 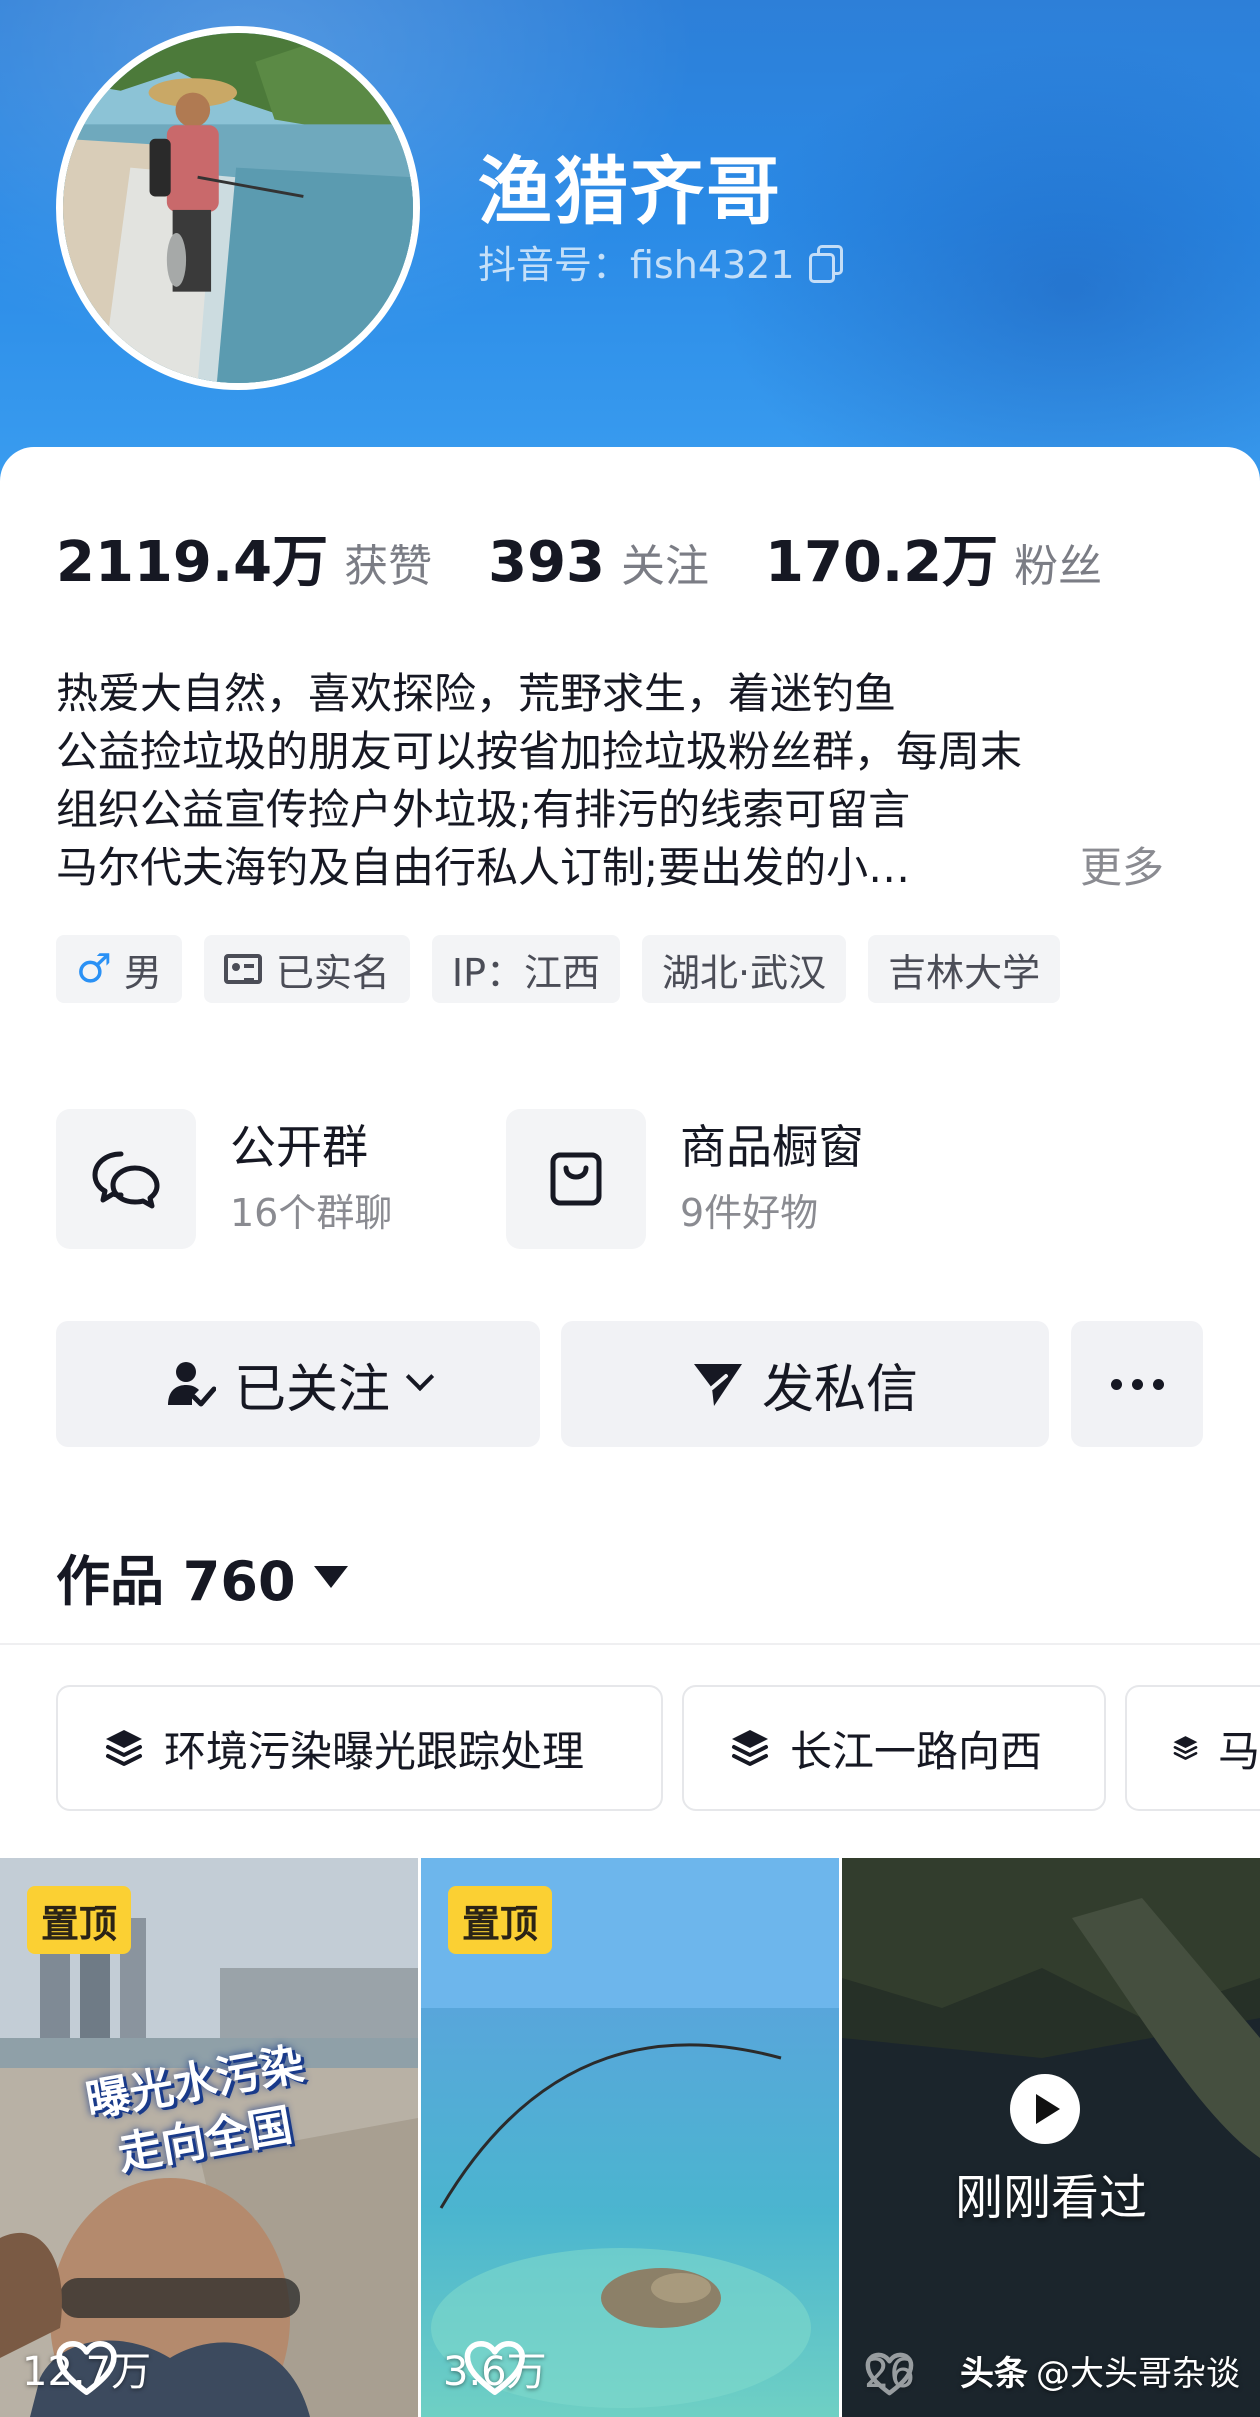 I want to click on stat-following-value: 393, so click(x=547, y=562).